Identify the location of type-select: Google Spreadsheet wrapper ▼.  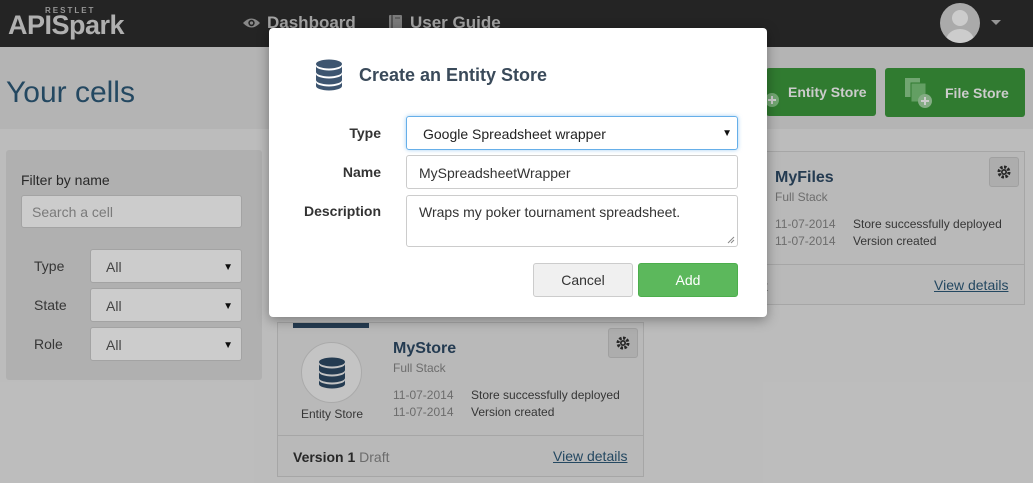
(572, 133).